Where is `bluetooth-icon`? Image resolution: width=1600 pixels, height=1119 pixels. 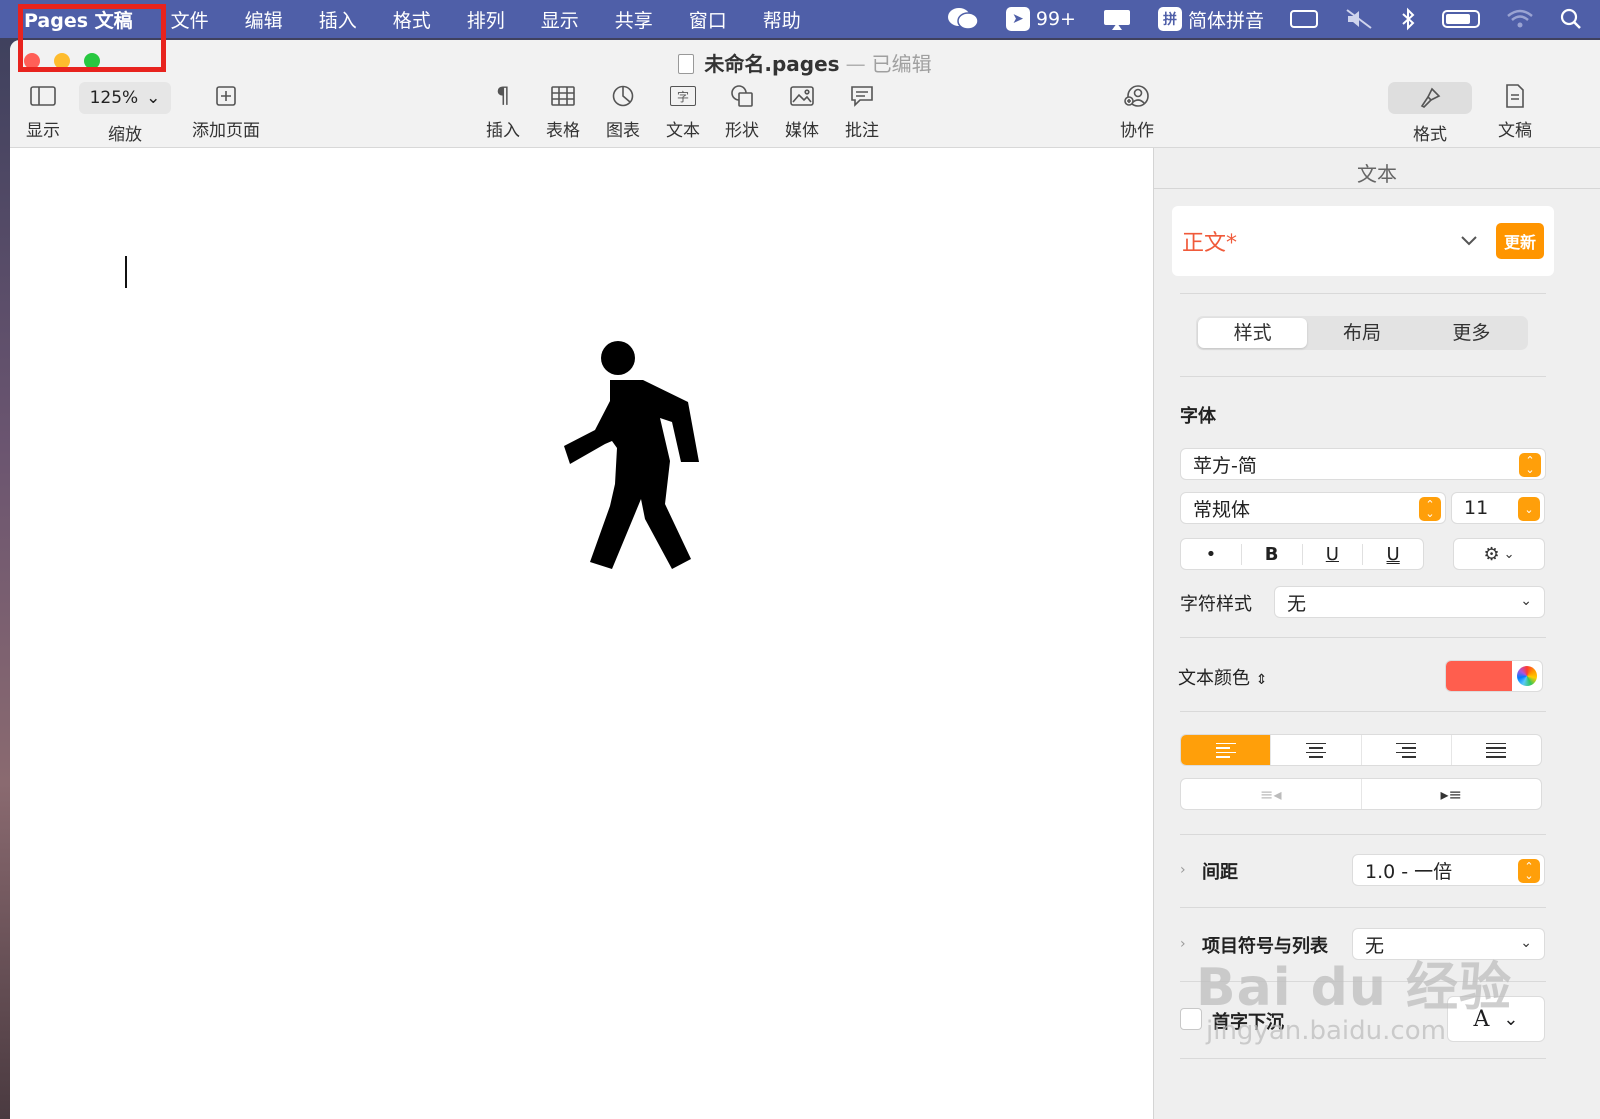 bluetooth-icon is located at coordinates (1408, 19).